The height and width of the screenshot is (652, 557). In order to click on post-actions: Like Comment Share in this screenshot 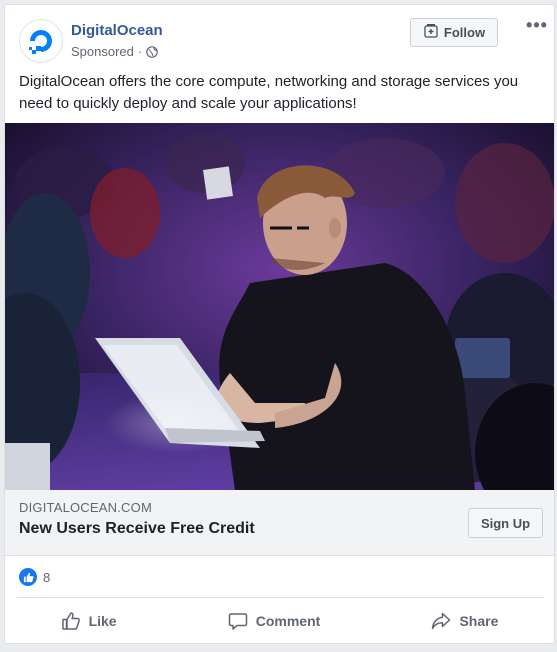, I will do `click(279, 620)`.